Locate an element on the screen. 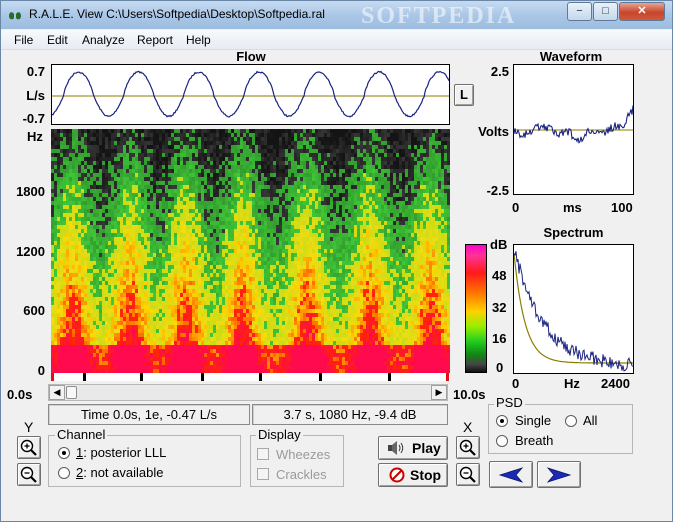  minimize-button: − is located at coordinates (579, 11).